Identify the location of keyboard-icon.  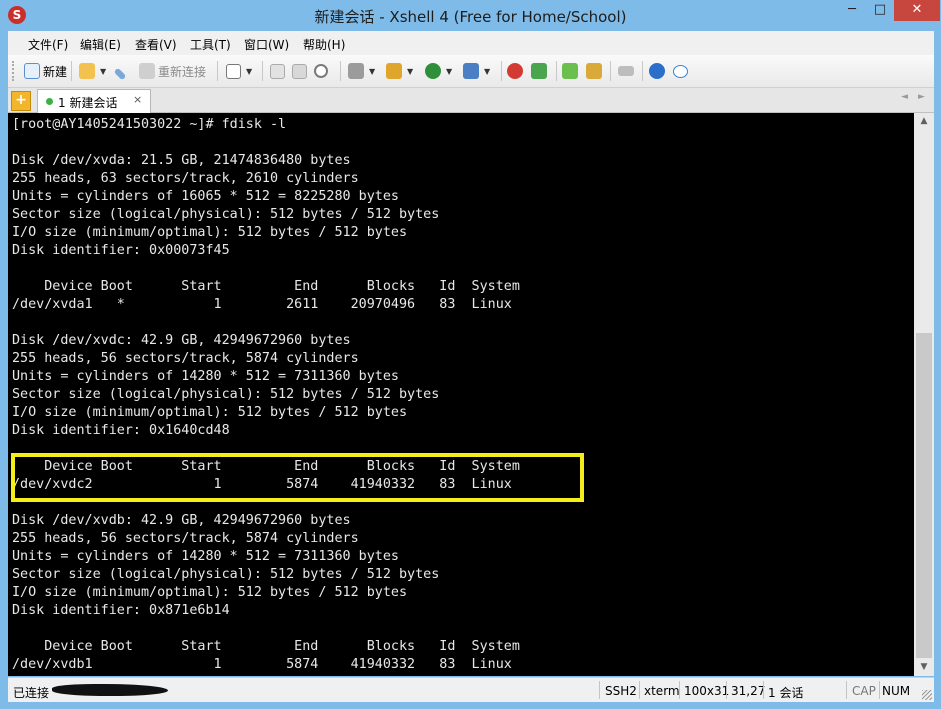
(626, 71).